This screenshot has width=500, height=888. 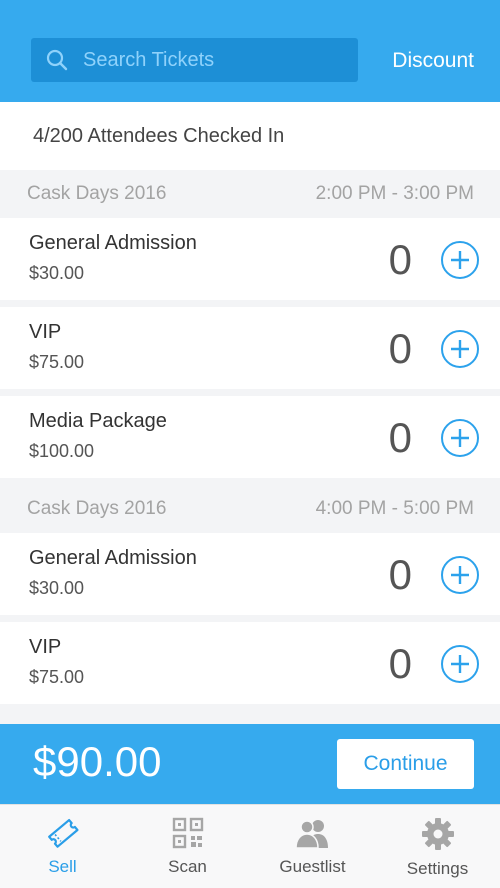 I want to click on qr-code-icon, so click(x=187, y=833).